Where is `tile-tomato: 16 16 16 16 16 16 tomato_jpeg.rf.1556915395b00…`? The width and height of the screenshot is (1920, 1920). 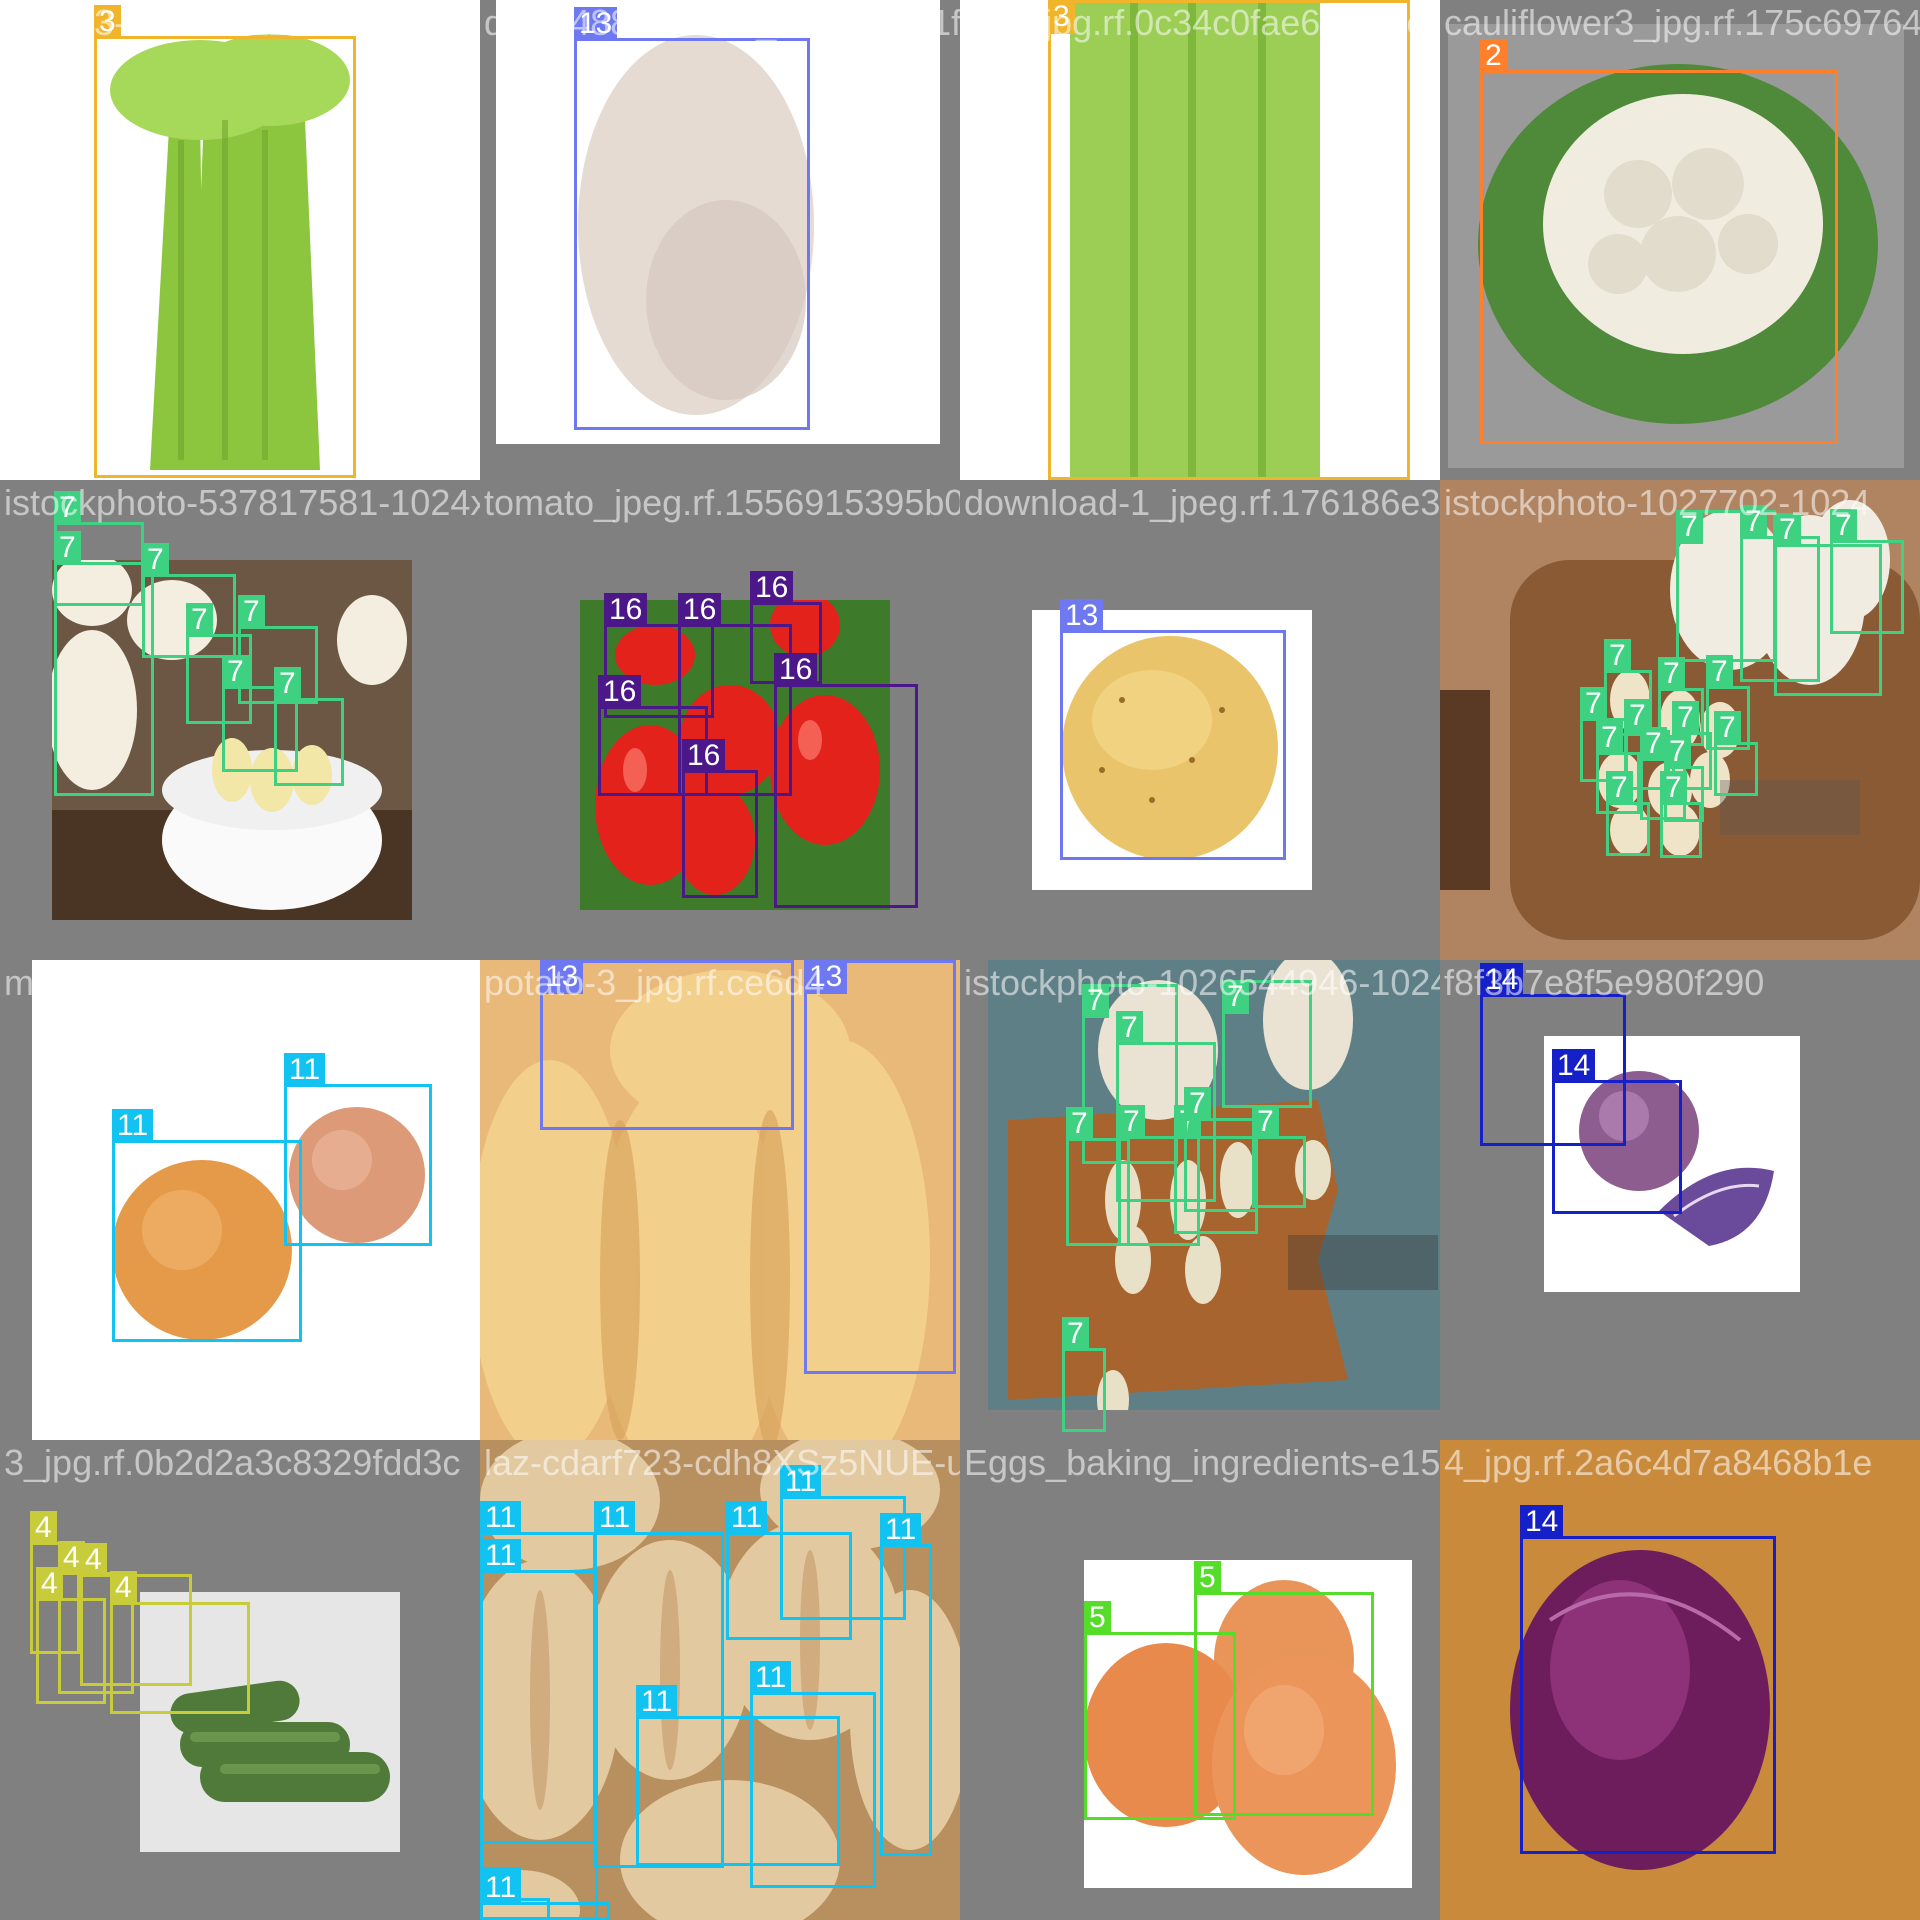 tile-tomato: 16 16 16 16 16 16 tomato_jpeg.rf.1556915395b00… is located at coordinates (720, 720).